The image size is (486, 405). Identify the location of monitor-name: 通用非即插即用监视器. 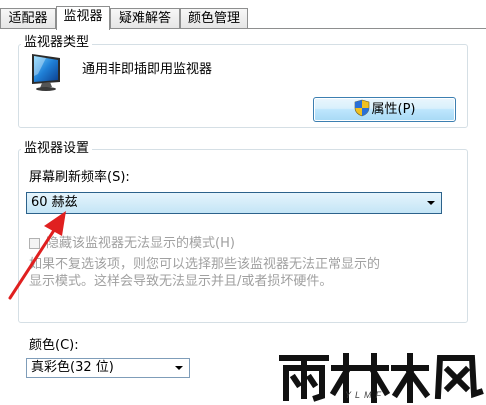
(147, 69).